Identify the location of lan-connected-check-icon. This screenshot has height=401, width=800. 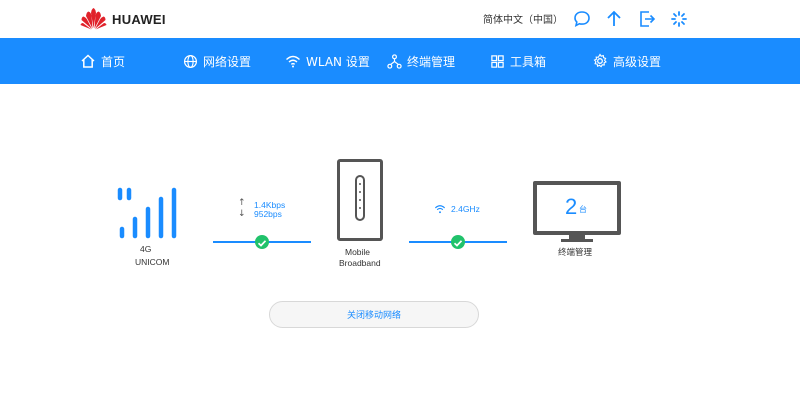
(458, 242).